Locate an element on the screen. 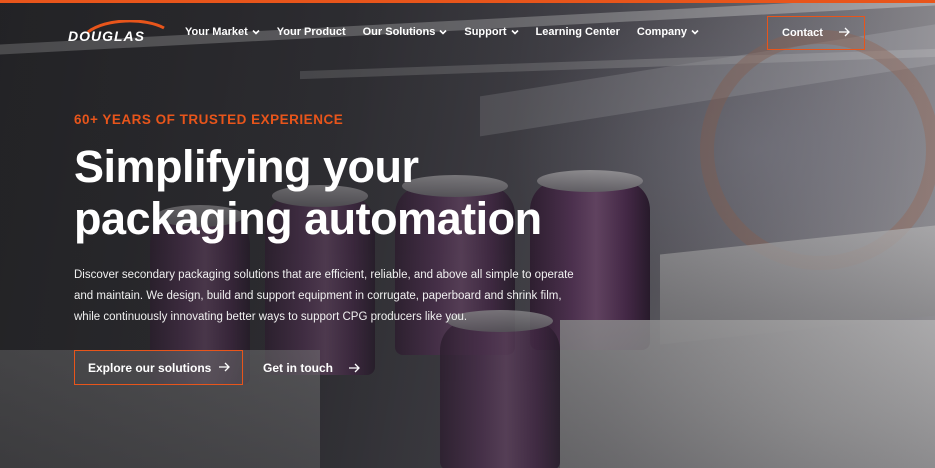  hero-eyebrow: 60+ YEARS OF TRUSTED EXPERIENCE is located at coordinates (209, 119).